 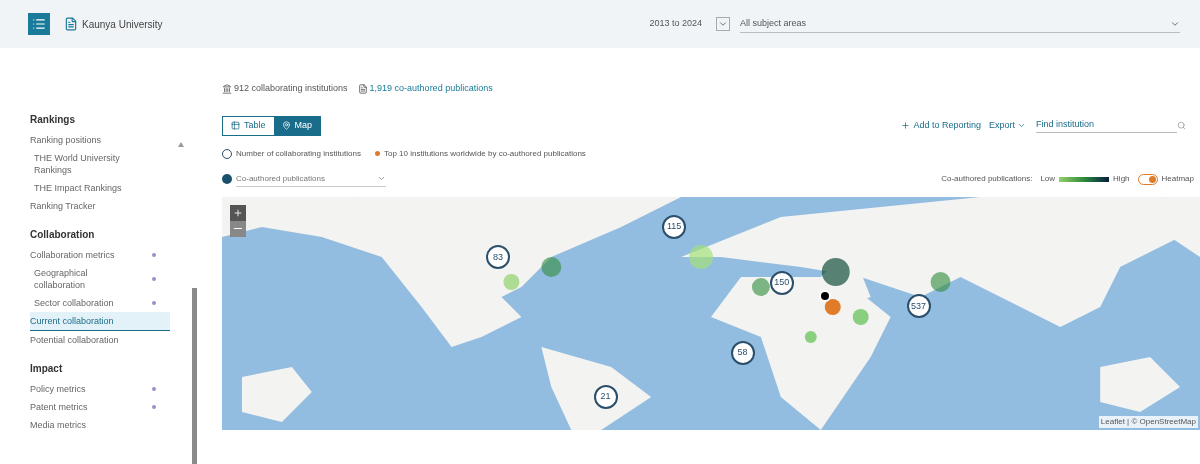 What do you see at coordinates (100, 206) in the screenshot?
I see `sidebar-item: Ranking Tracker` at bounding box center [100, 206].